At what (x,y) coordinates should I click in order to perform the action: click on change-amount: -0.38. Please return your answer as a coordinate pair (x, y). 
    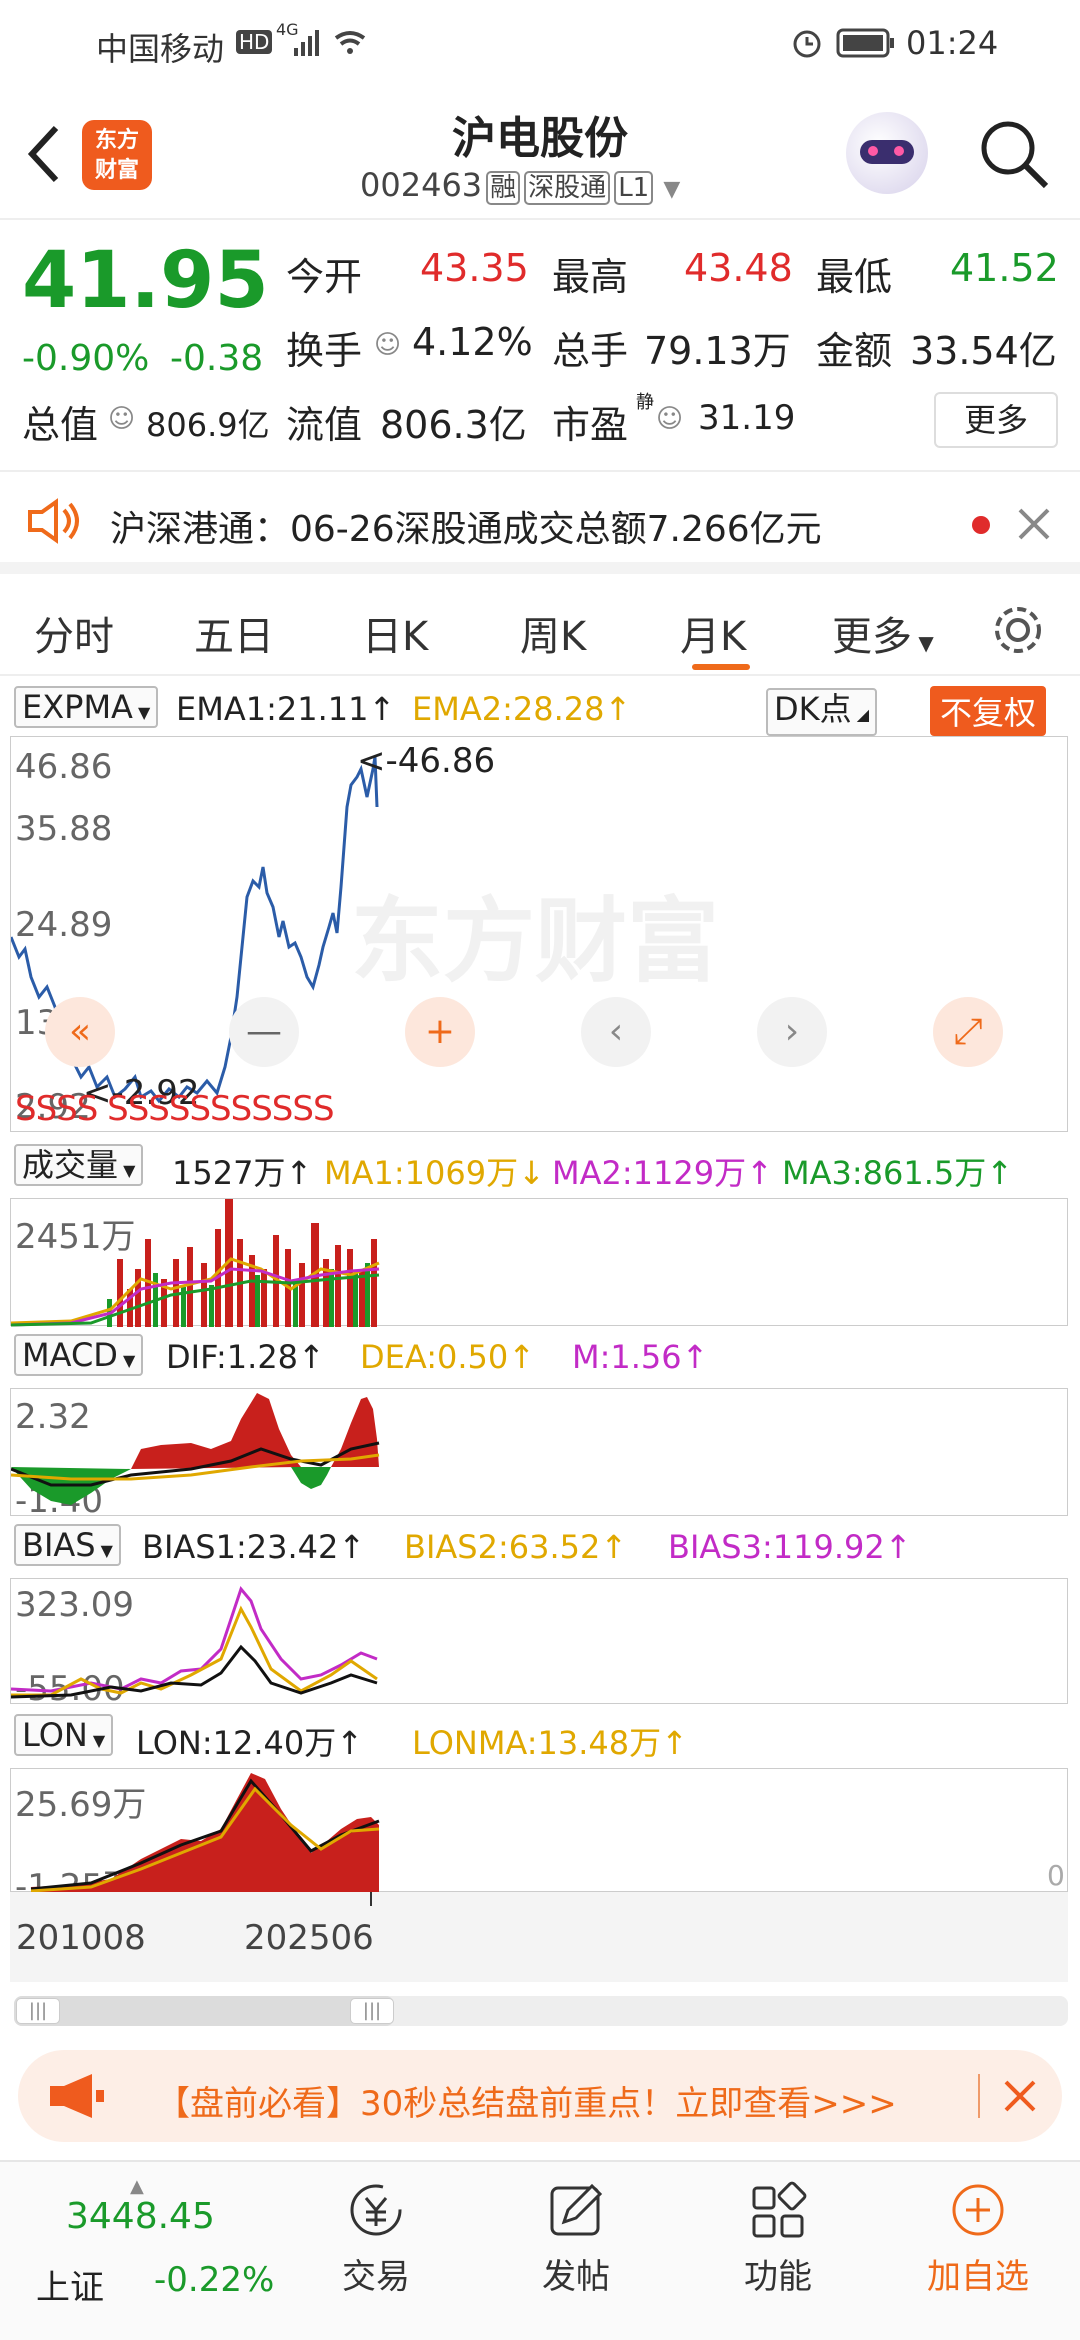
    Looking at the image, I should click on (217, 358).